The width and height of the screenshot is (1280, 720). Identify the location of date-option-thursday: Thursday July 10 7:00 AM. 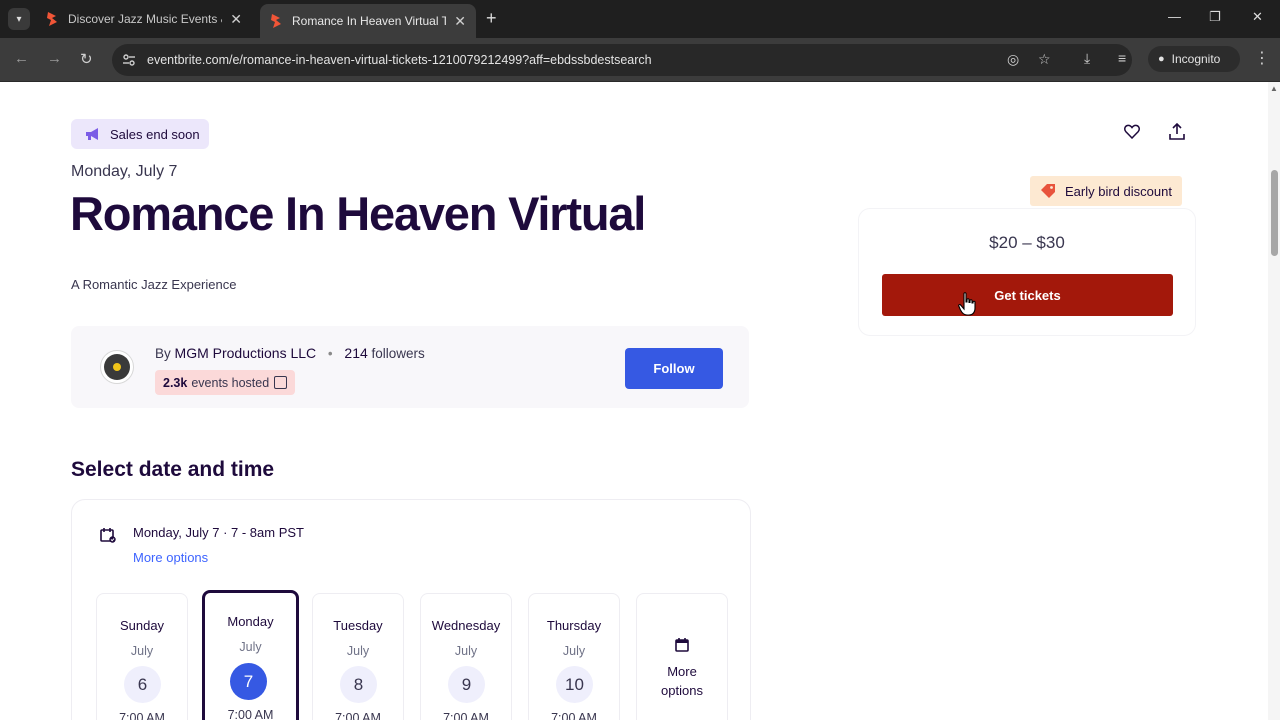
(574, 656).